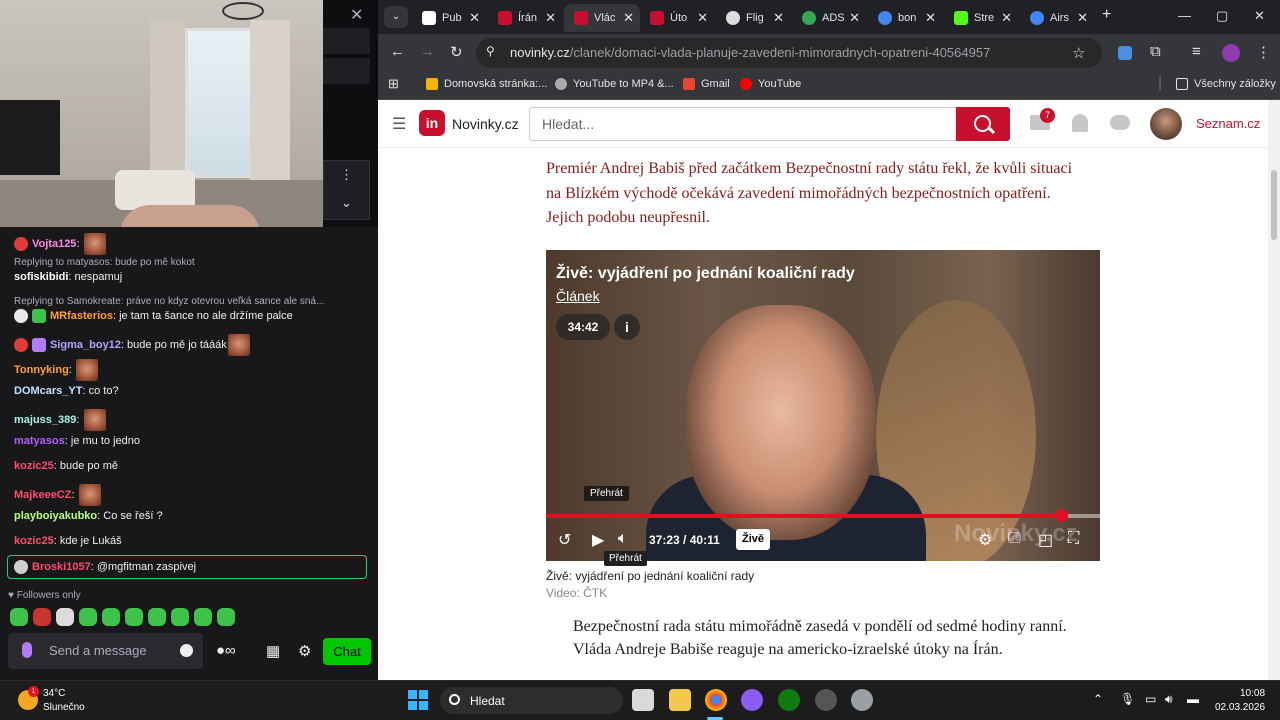  I want to click on bell-icon, so click(1080, 123).